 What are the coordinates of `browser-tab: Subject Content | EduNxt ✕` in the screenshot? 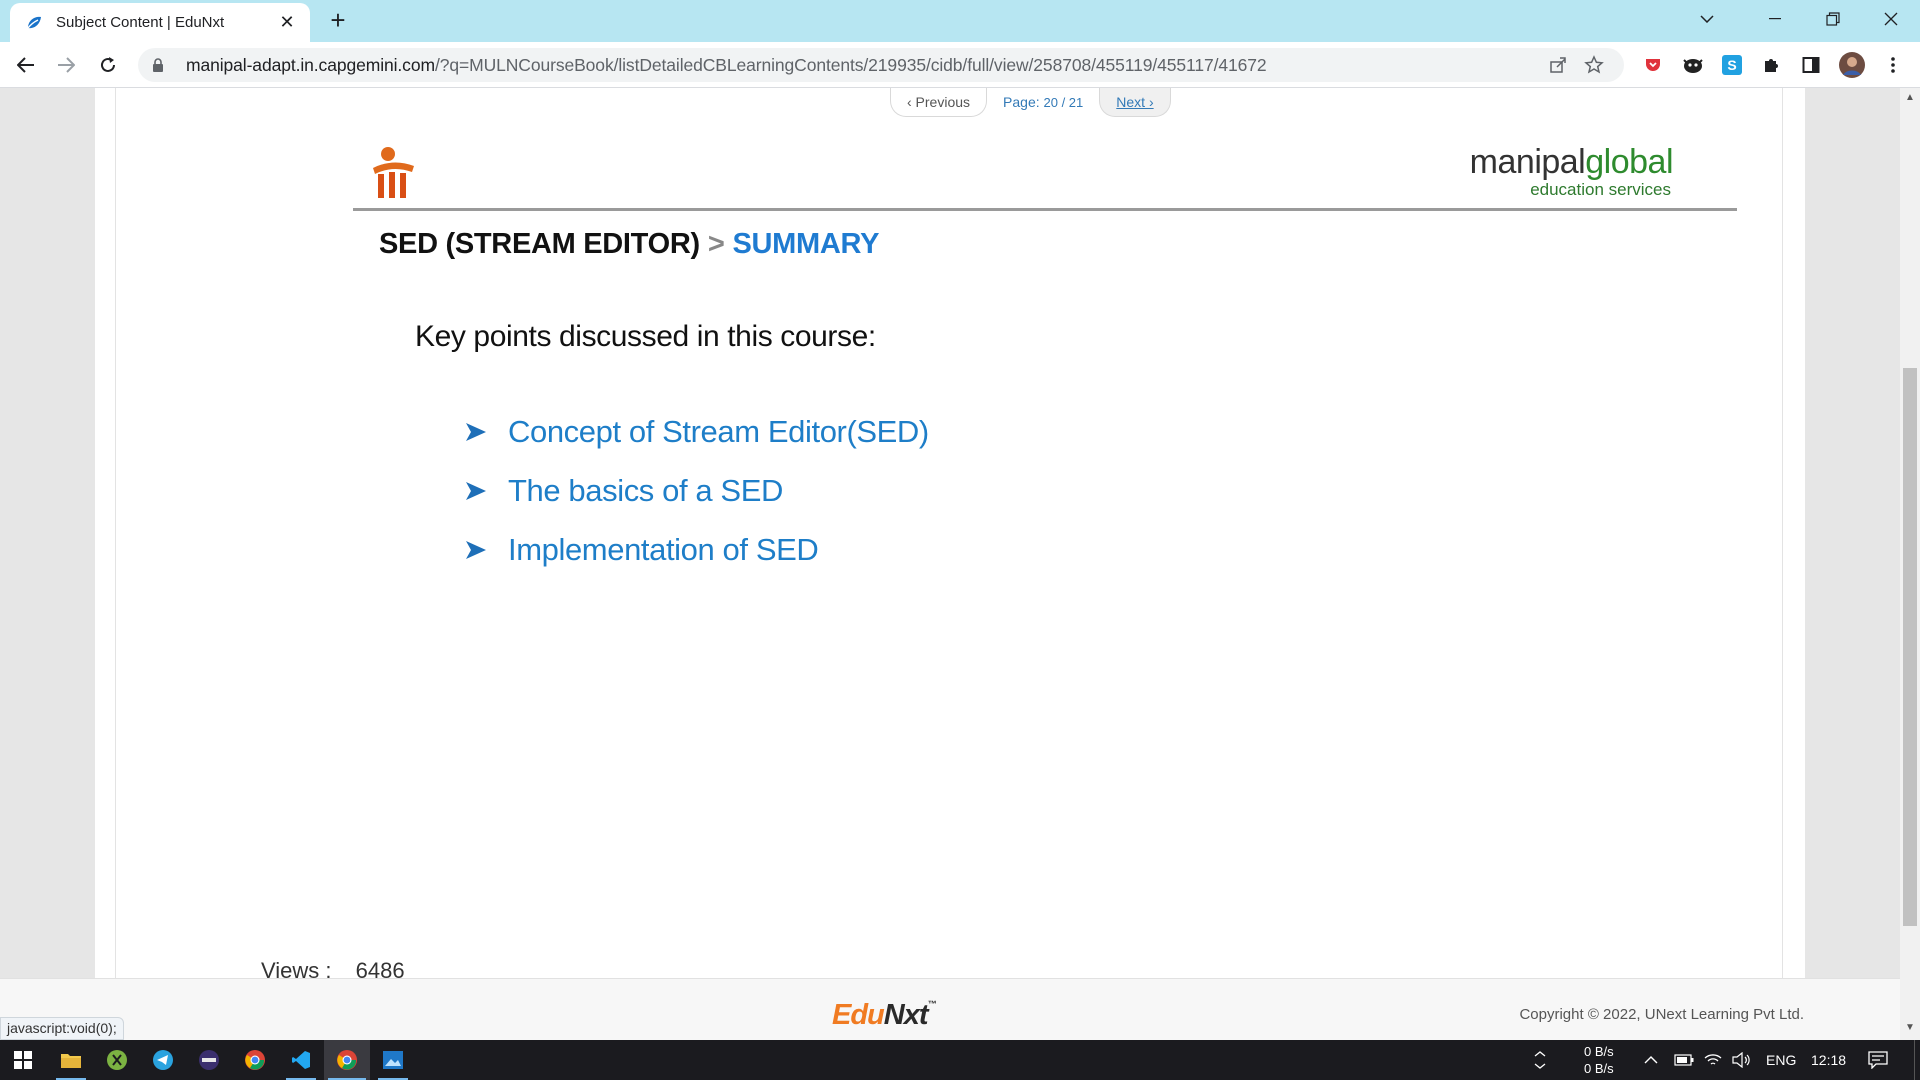 It's located at (160, 22).